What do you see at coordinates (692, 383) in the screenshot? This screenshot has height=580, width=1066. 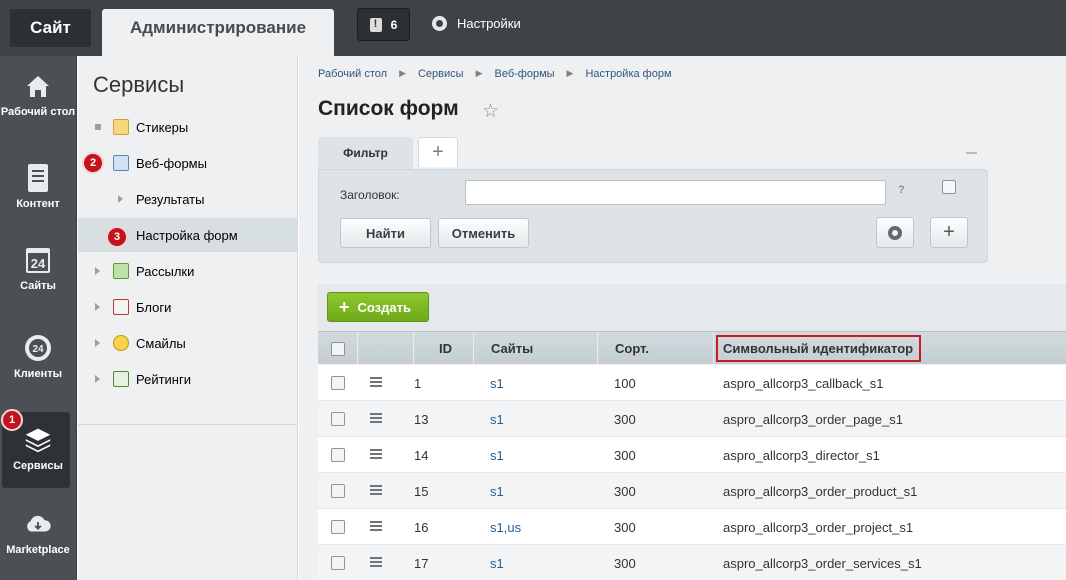 I see `table-row: 1 s1 100 aspro_allcorp3_callback_s1` at bounding box center [692, 383].